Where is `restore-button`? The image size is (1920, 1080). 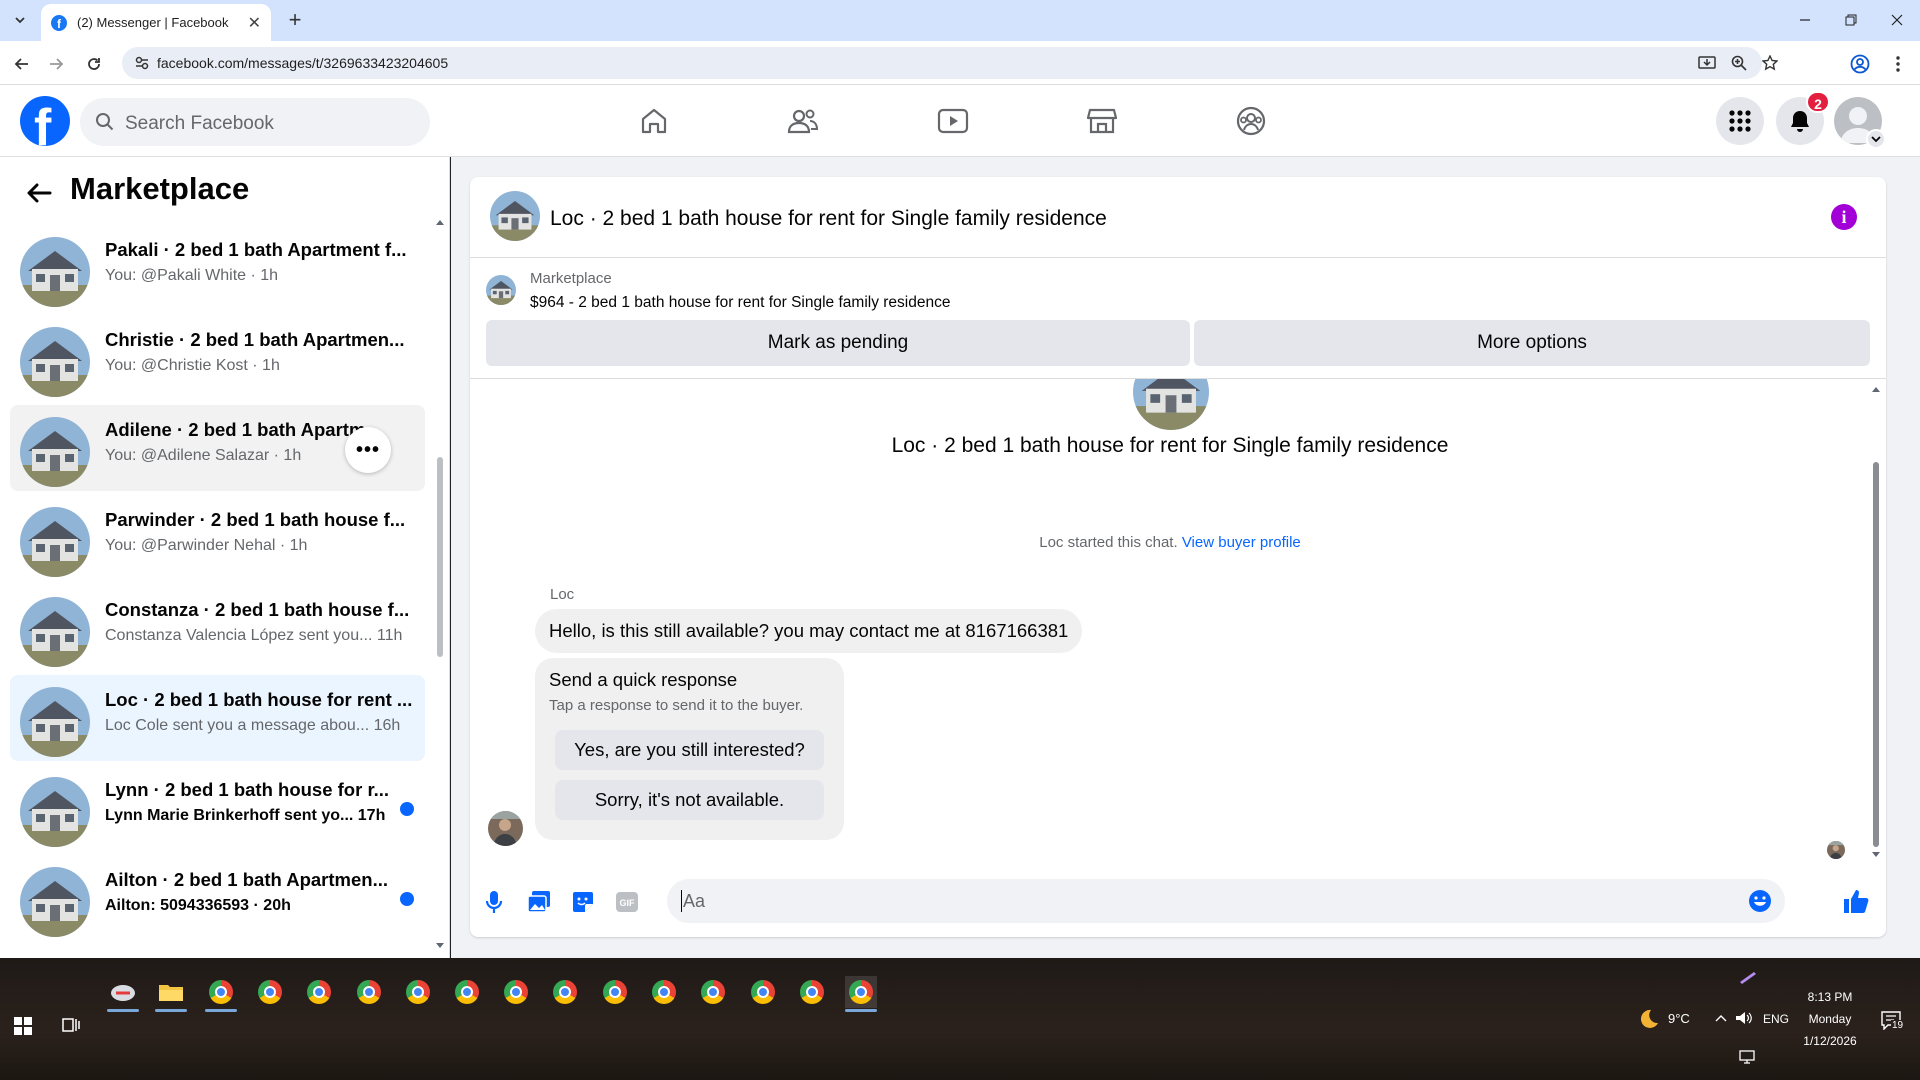
restore-button is located at coordinates (1851, 20).